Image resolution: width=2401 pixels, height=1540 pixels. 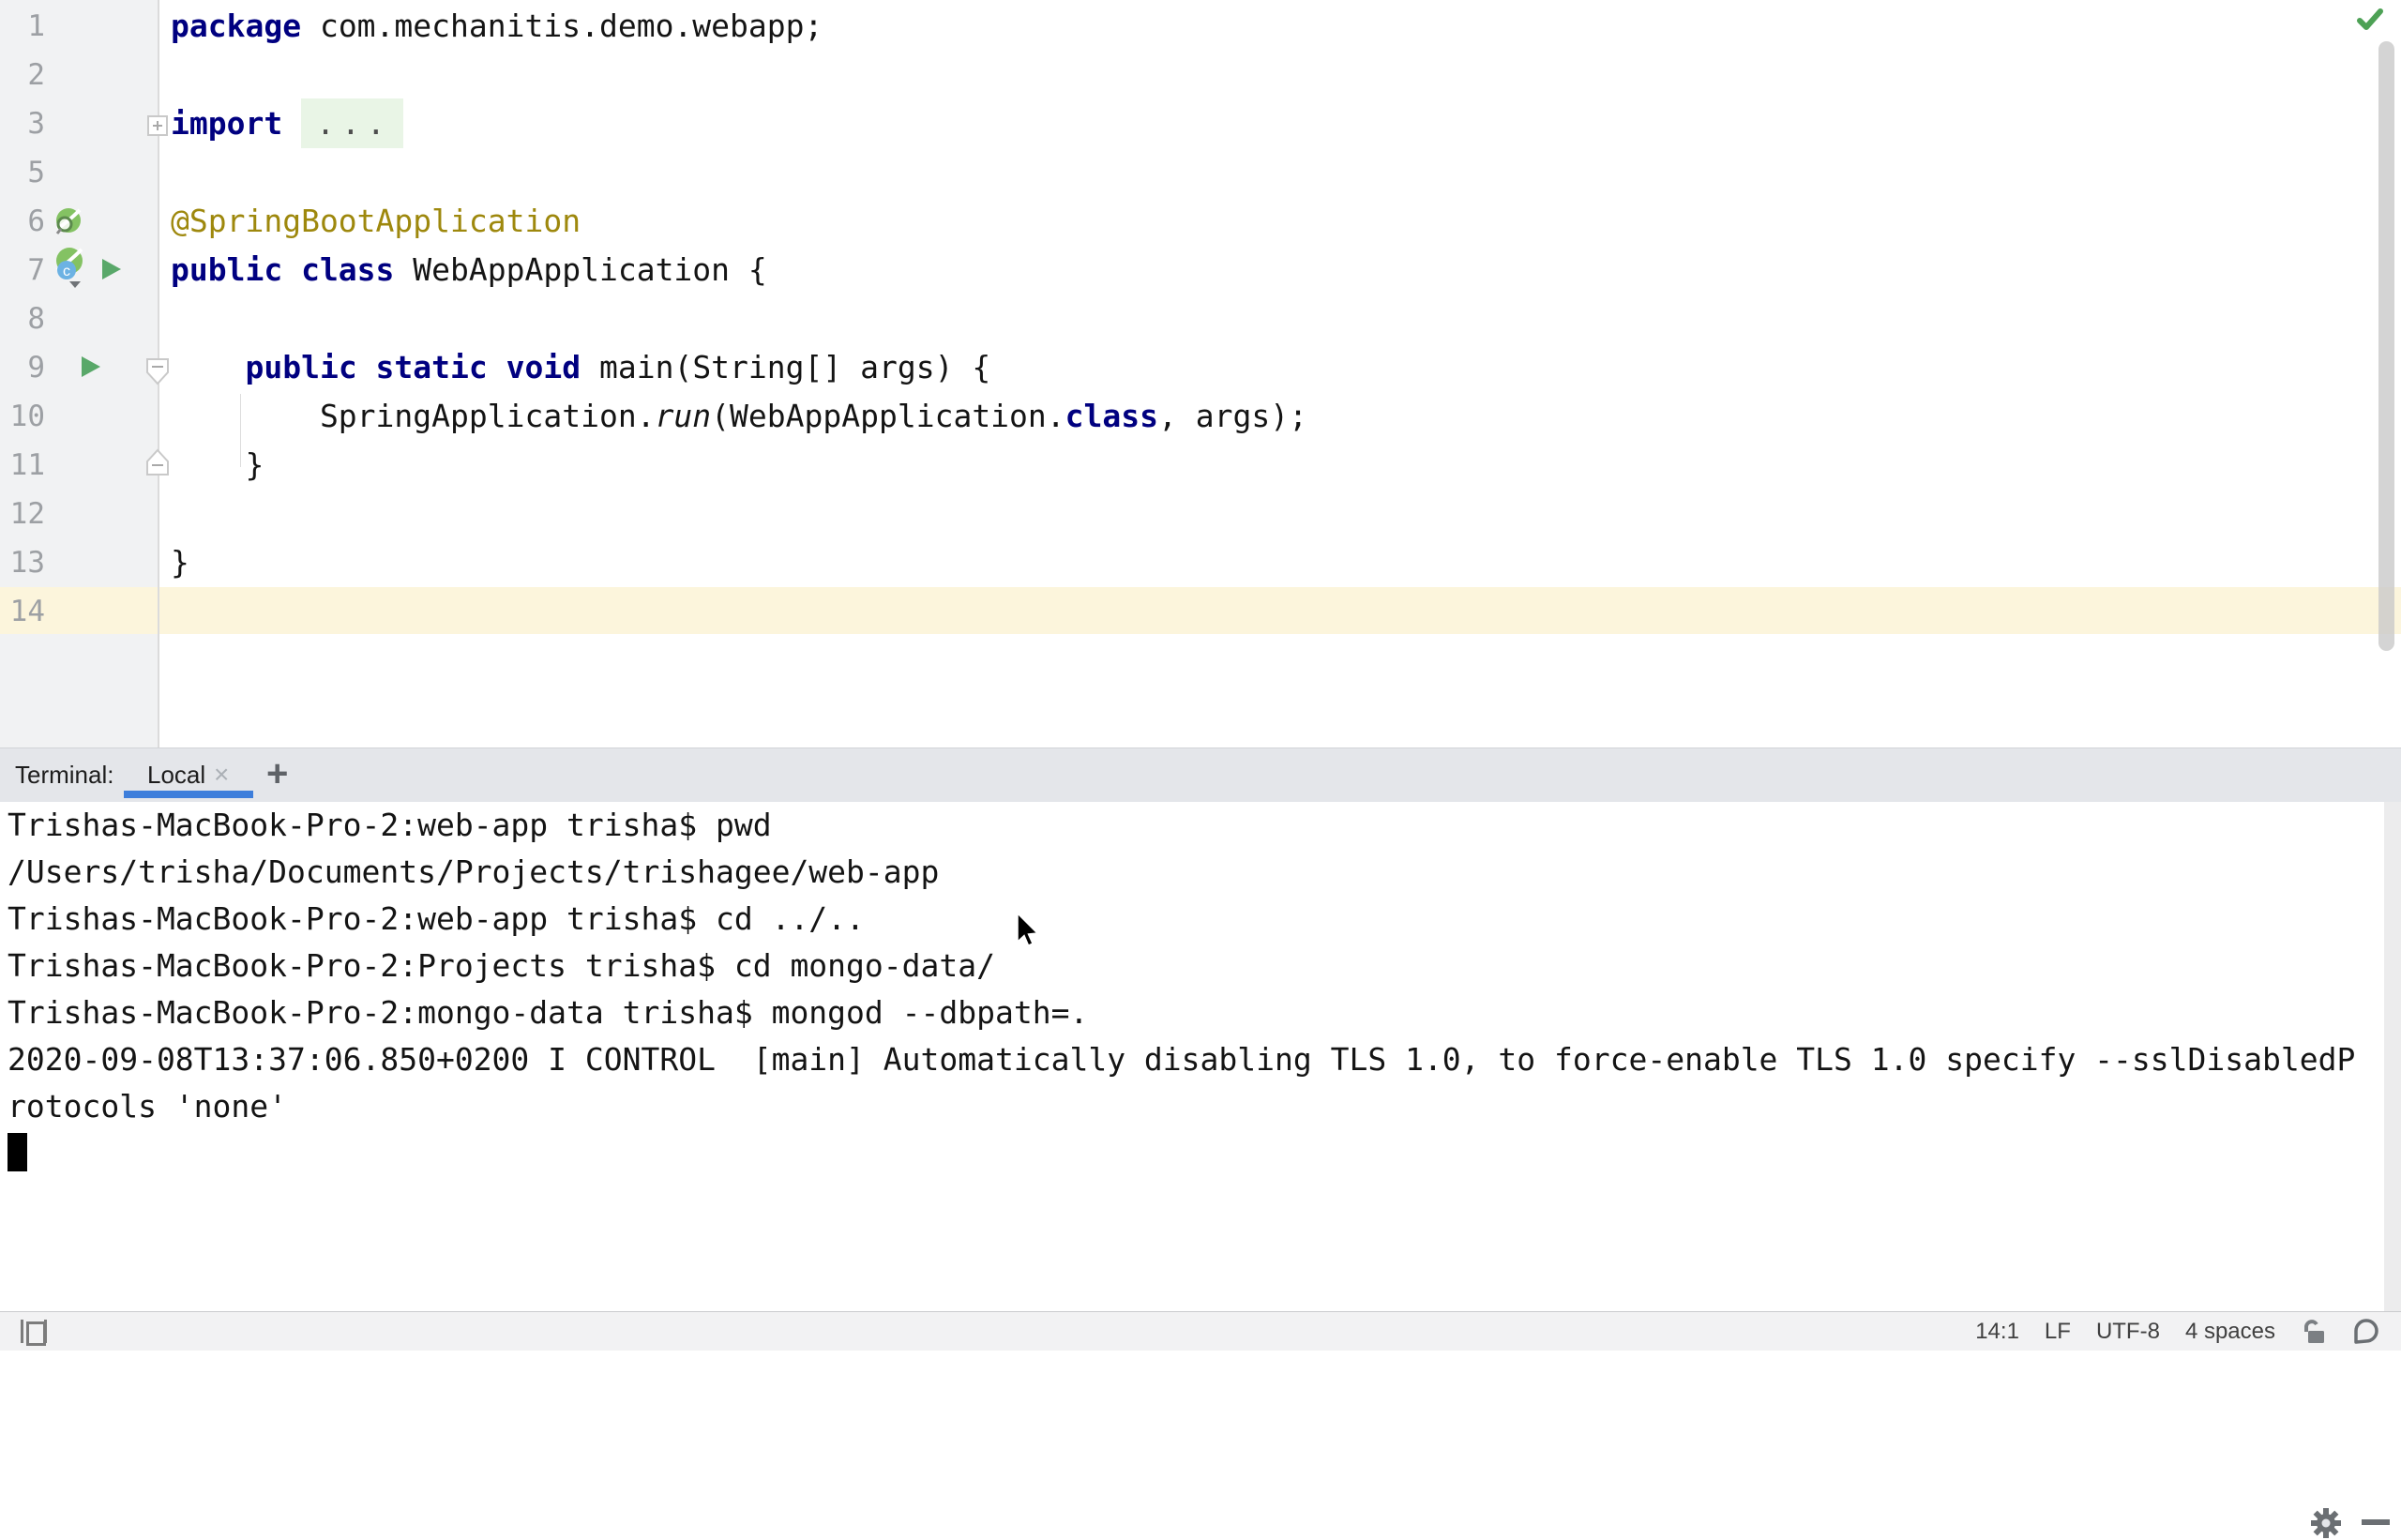 I want to click on line-number: 9, so click(x=36, y=368).